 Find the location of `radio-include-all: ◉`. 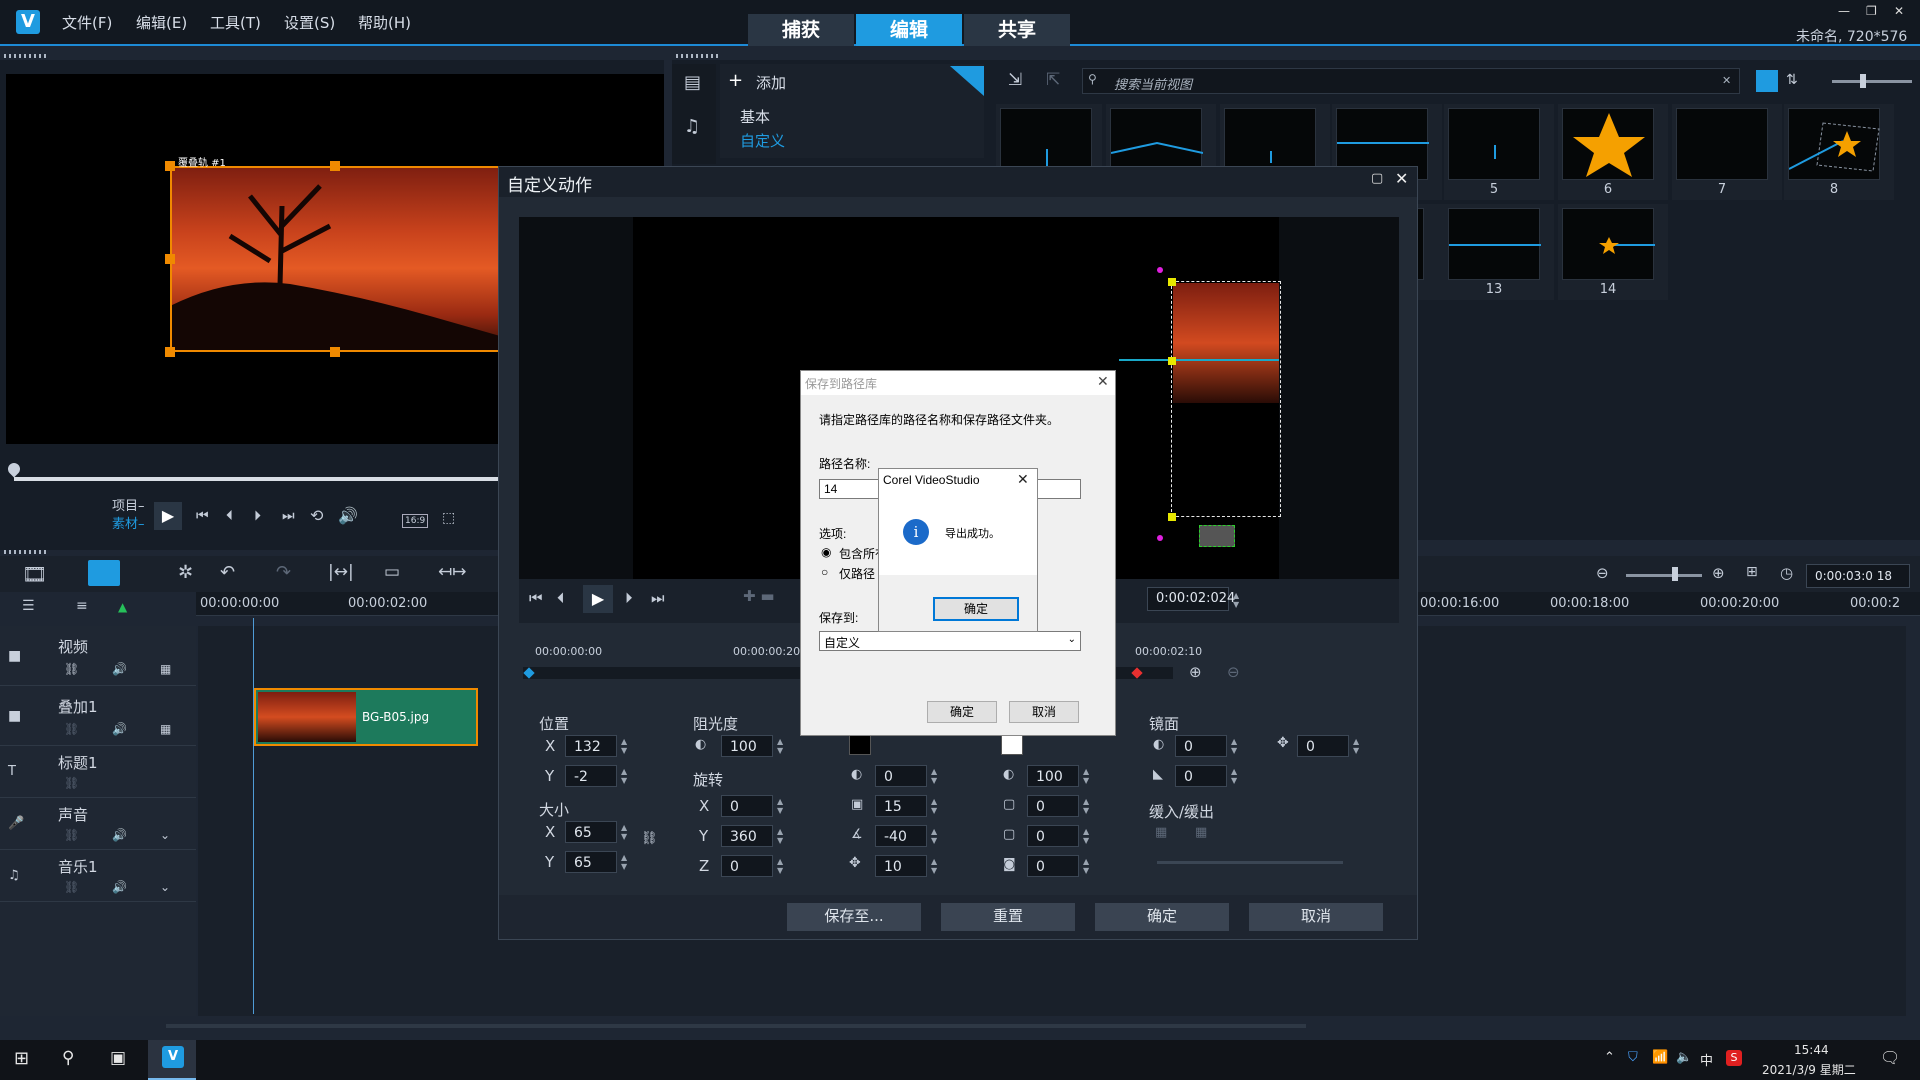

radio-include-all: ◉ is located at coordinates (826, 552).